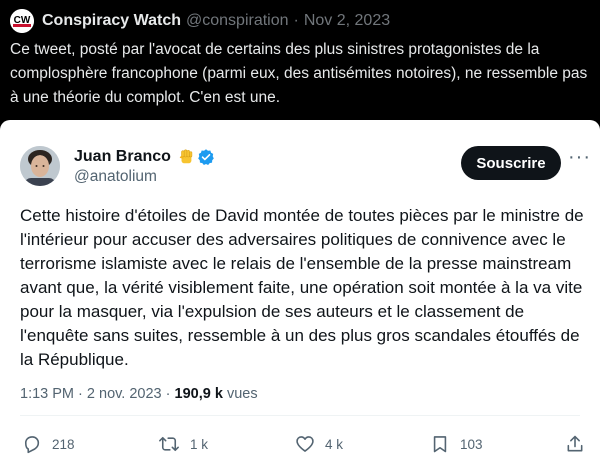 The width and height of the screenshot is (600, 461). I want to click on outer-author-name: Conspiracy Watch, so click(111, 21).